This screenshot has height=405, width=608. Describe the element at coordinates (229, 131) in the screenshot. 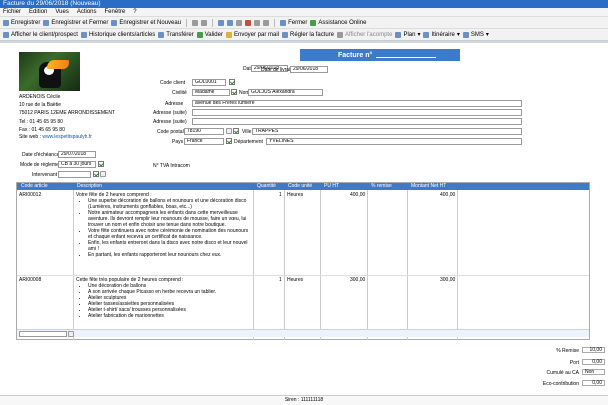

I see `postal-code-picker` at that location.